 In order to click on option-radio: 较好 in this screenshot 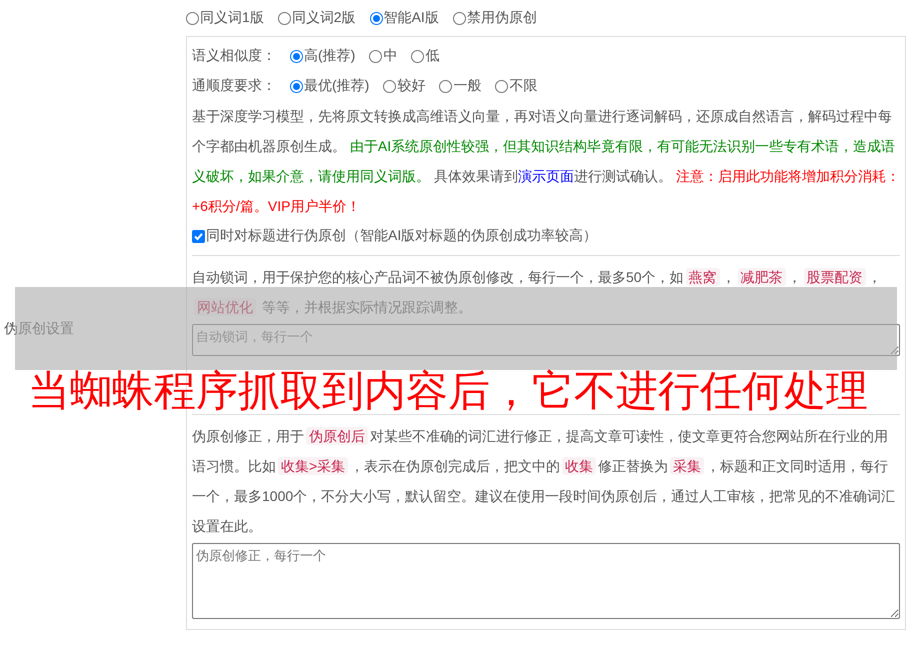, I will do `click(404, 86)`.